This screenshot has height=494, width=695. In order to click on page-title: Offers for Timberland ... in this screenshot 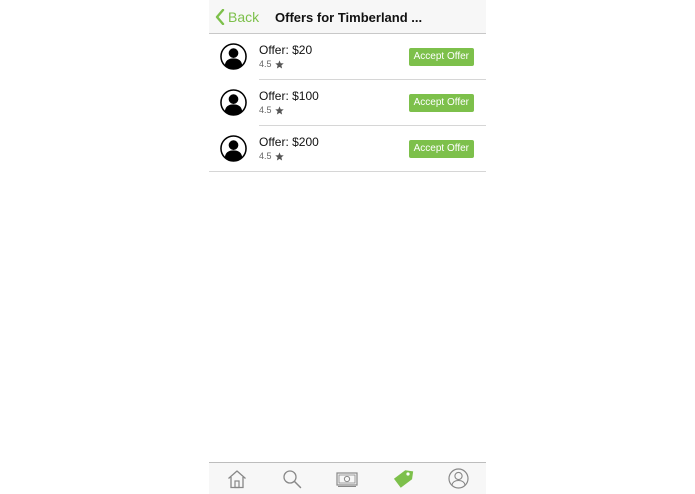, I will do `click(349, 17)`.